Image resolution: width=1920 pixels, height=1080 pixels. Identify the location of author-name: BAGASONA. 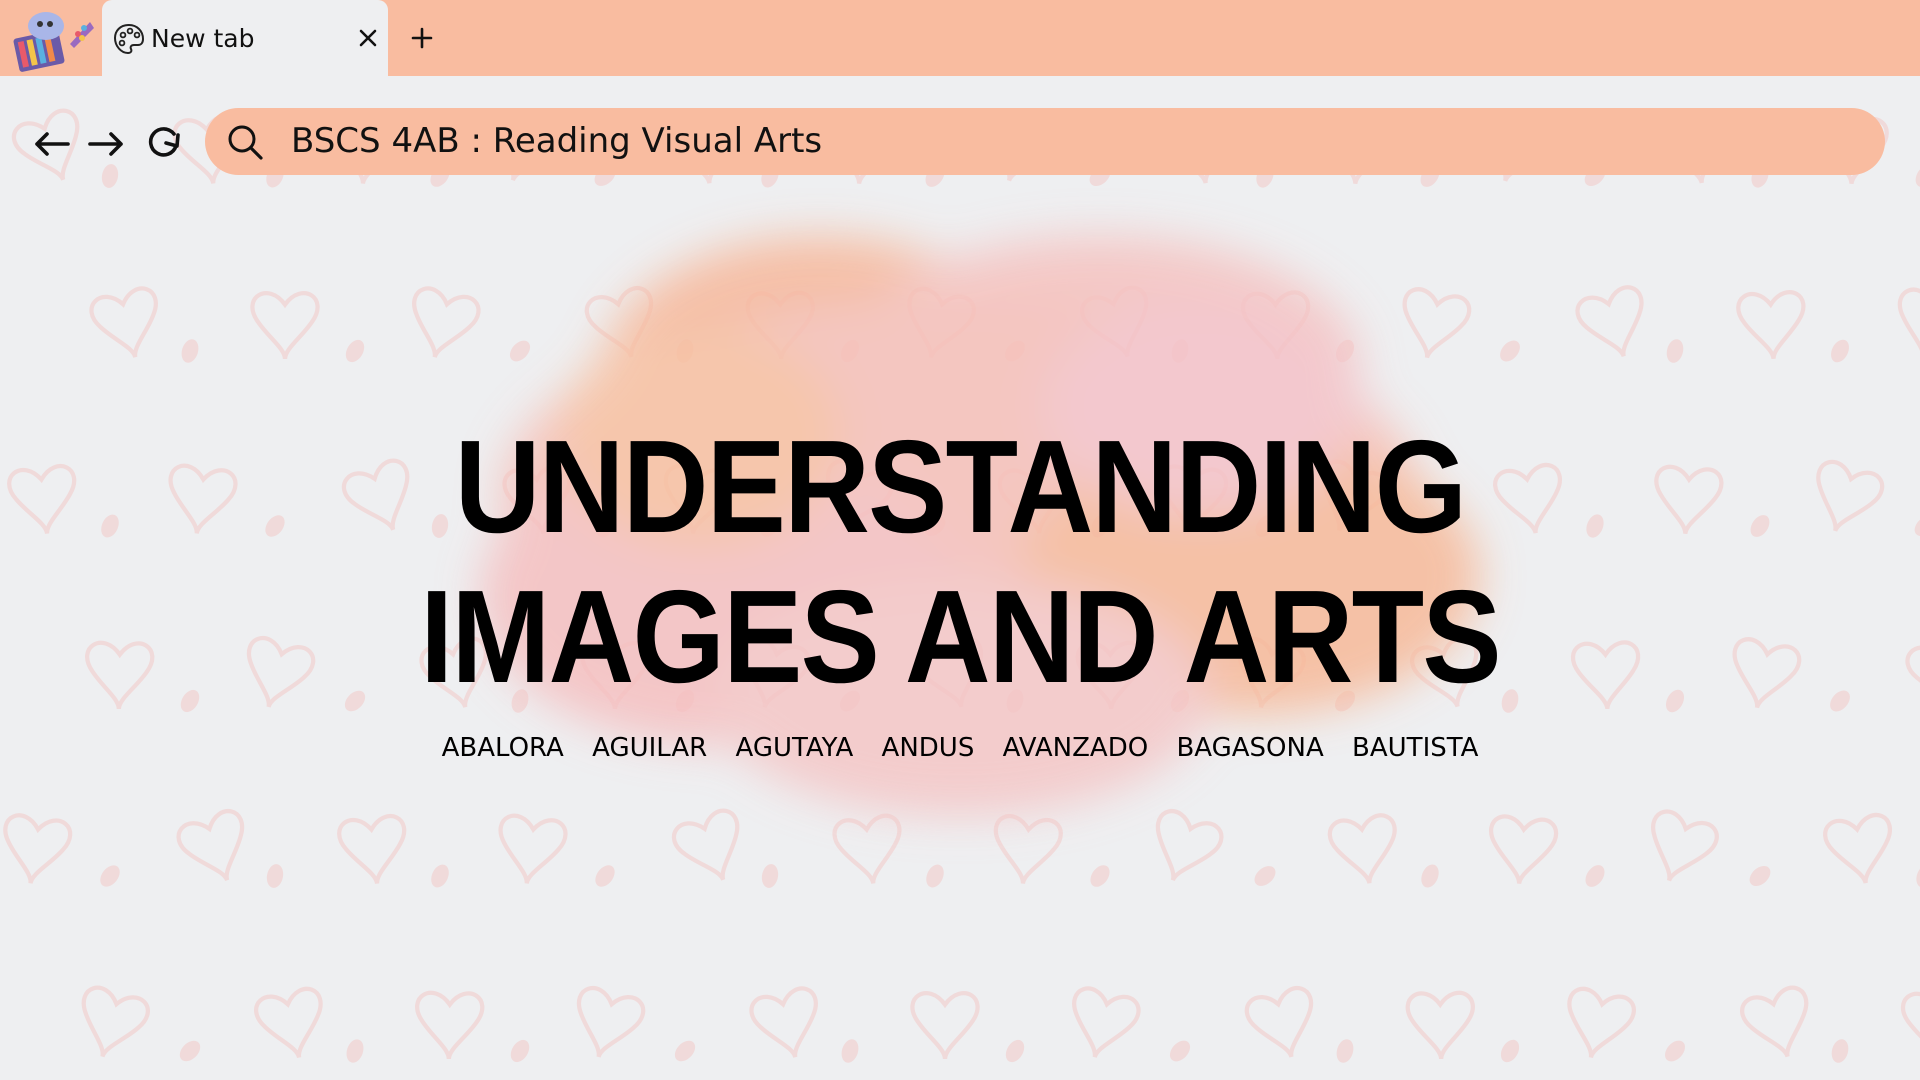
(1250, 748).